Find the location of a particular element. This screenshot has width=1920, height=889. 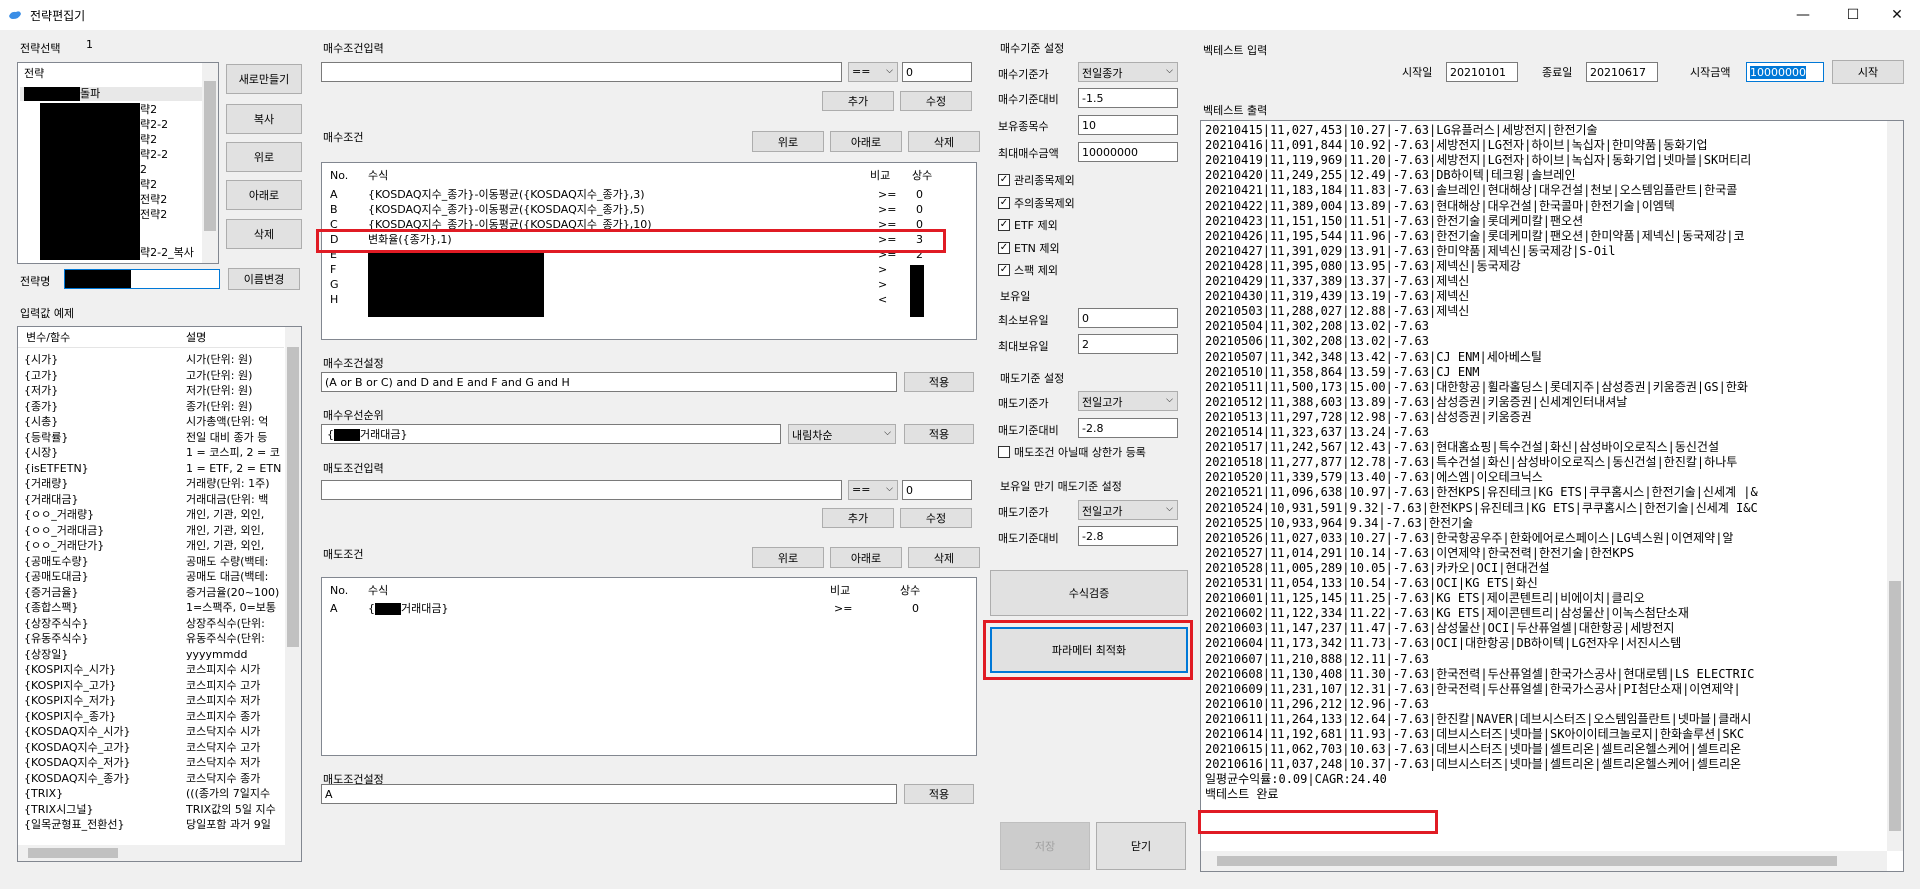

move-up-button: 위로 is located at coordinates (264, 157).